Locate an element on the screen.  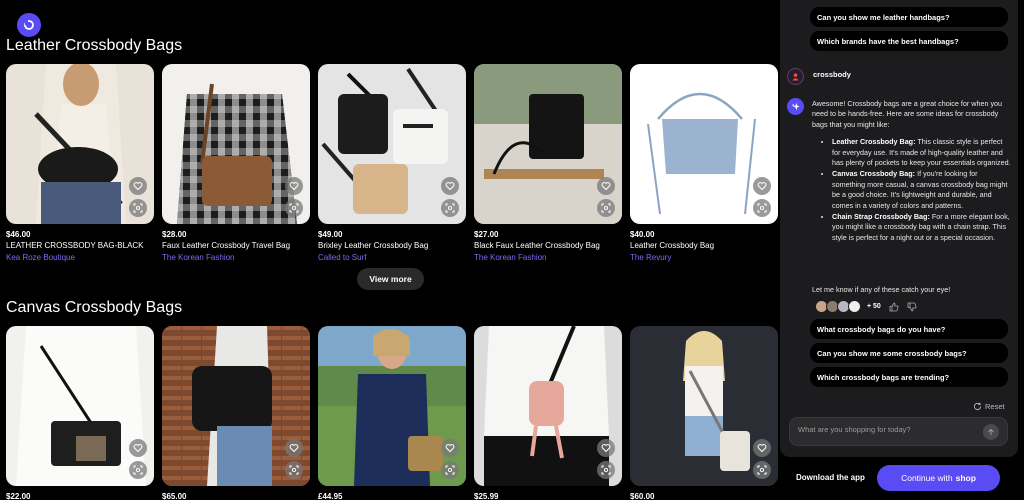
section-title-leather: Leather Crossbody Bags is located at coordinates (94, 45).